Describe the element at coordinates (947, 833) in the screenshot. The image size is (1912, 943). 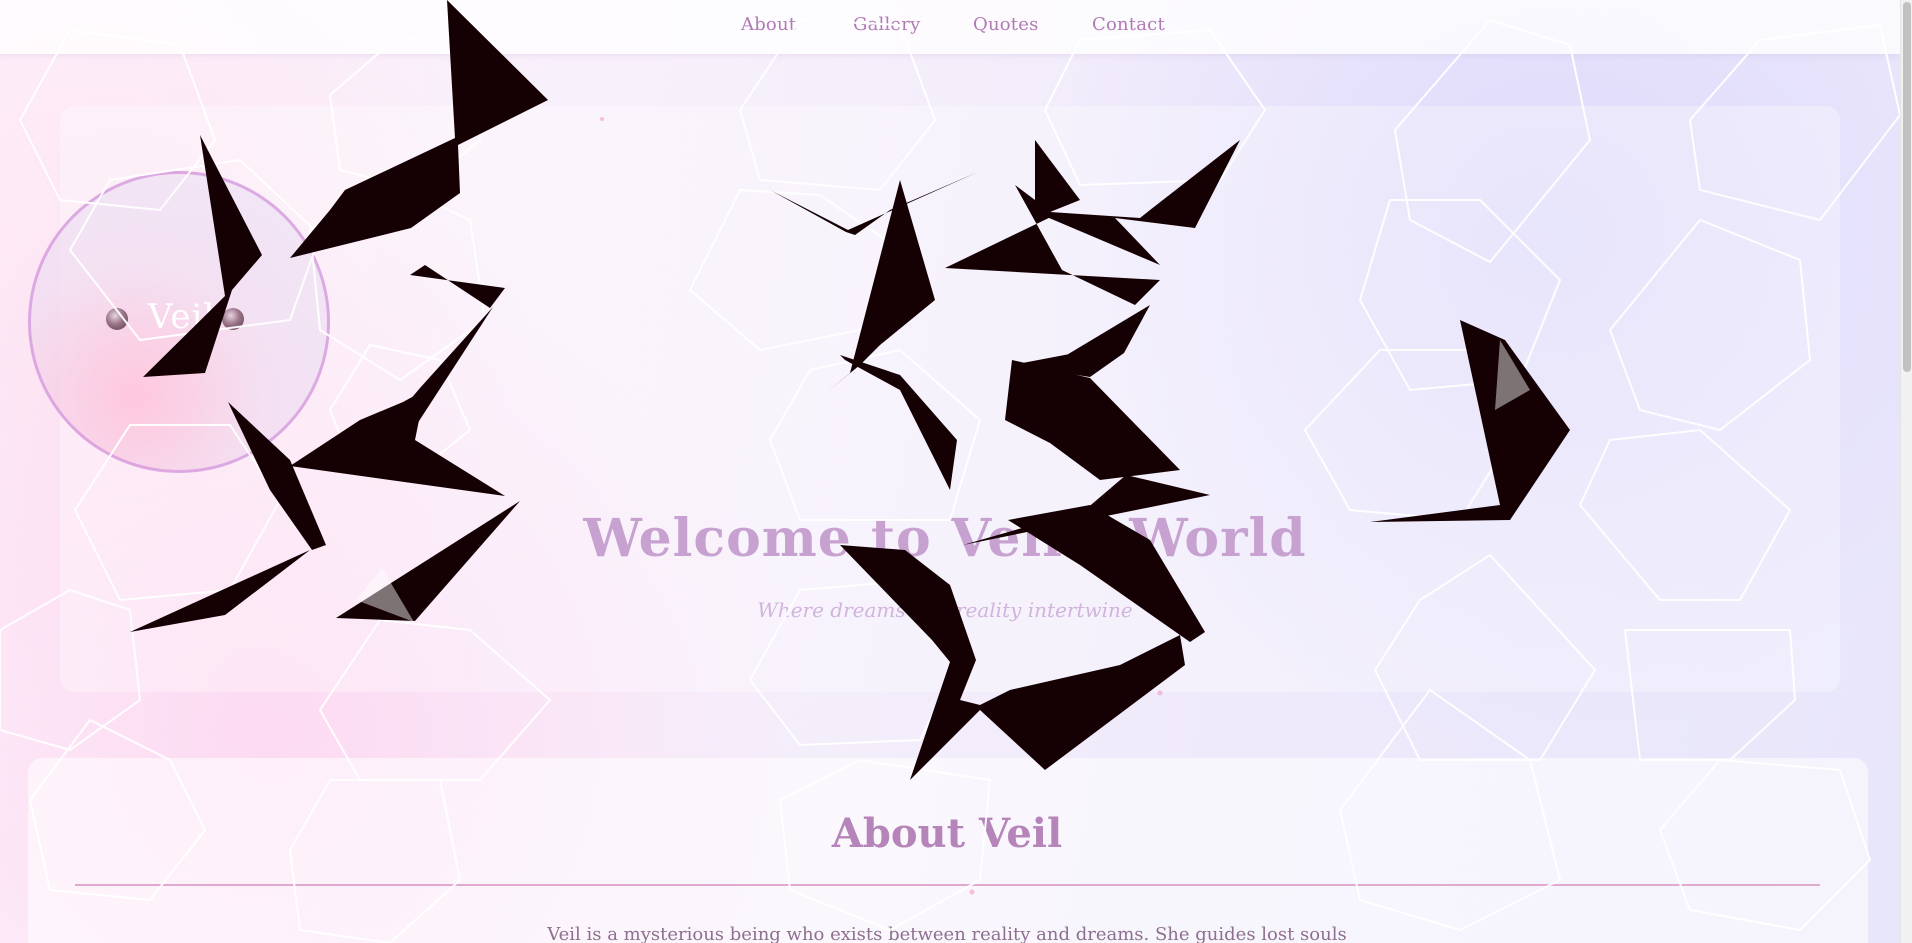
I see `about-title: About Veil` at that location.